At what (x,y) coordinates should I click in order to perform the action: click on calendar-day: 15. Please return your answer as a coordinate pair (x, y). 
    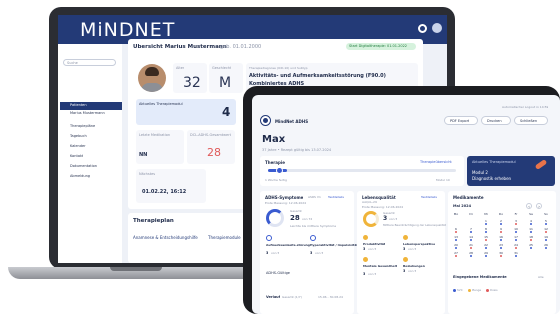
    Looking at the image, I should click on (486, 238).